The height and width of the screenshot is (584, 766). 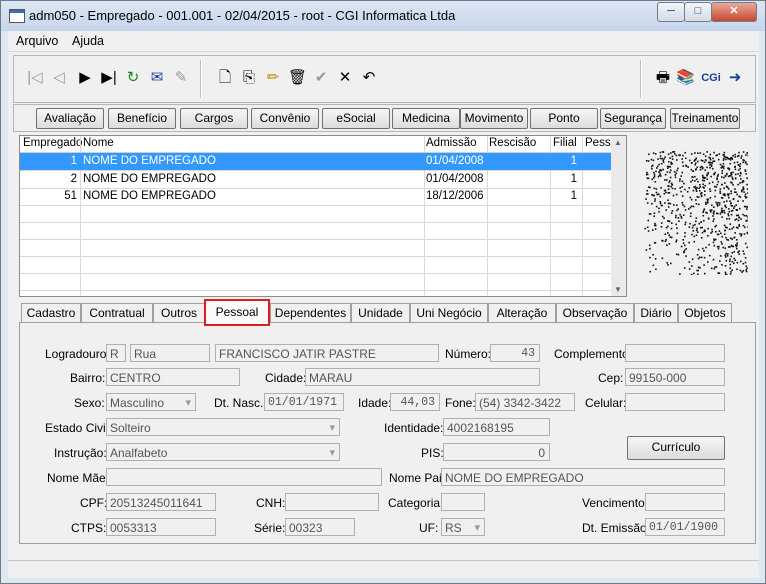 I want to click on medicina-button: Medicina, so click(x=426, y=118).